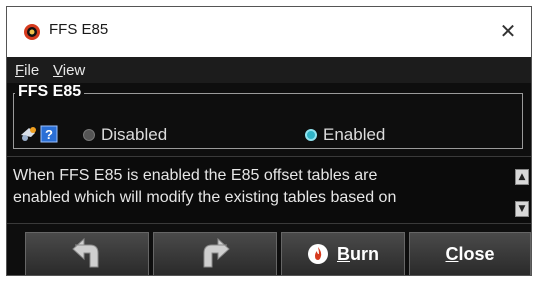  I want to click on burn-label-rest: urn, so click(364, 253).